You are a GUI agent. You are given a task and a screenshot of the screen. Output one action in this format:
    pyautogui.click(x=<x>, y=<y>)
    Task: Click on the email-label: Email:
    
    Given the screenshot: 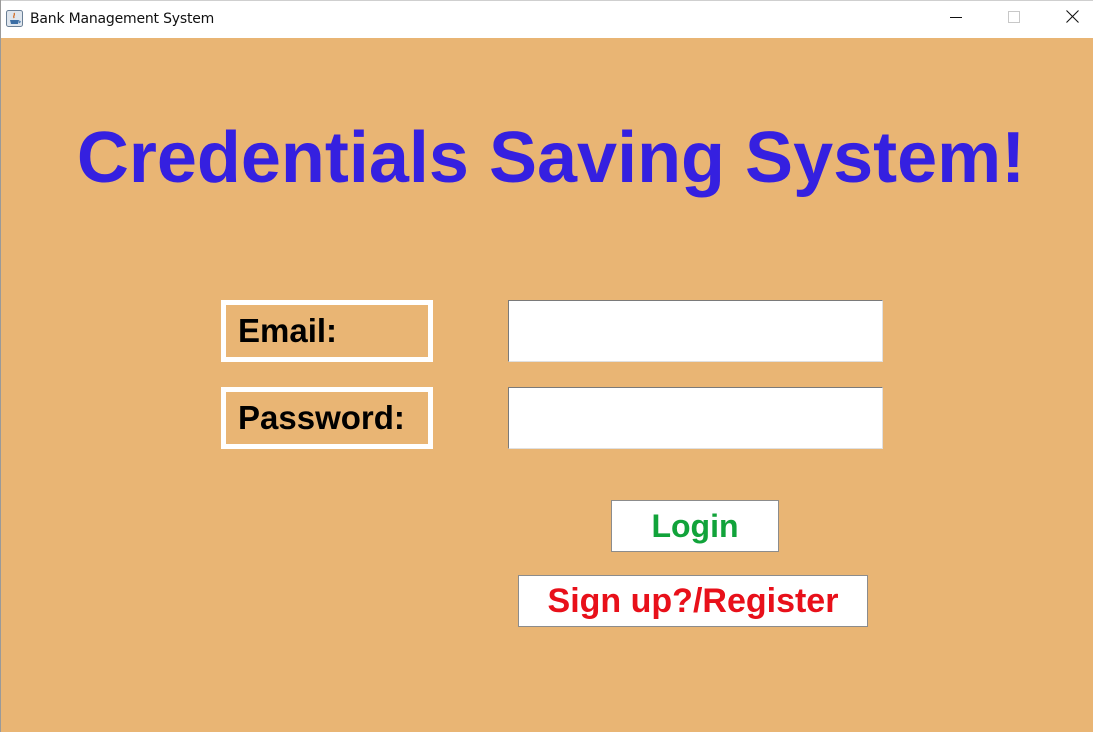 What is the action you would take?
    pyautogui.click(x=327, y=331)
    